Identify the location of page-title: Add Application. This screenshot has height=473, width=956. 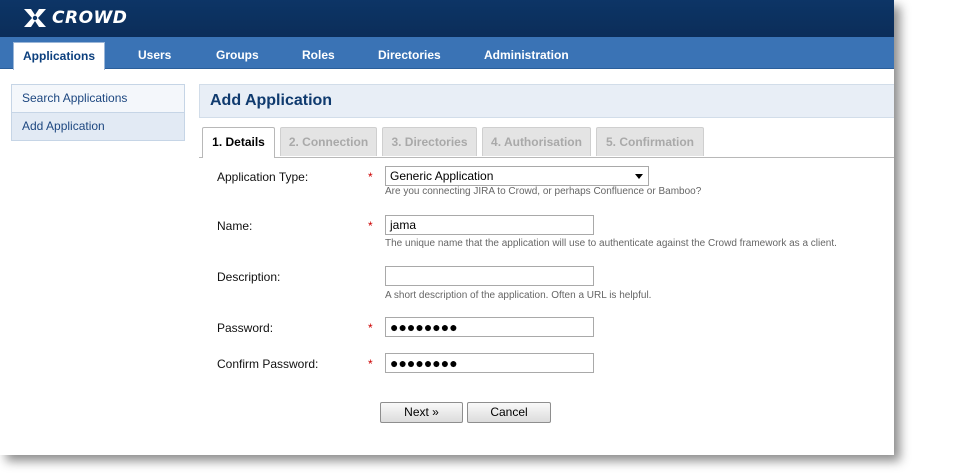
(271, 100).